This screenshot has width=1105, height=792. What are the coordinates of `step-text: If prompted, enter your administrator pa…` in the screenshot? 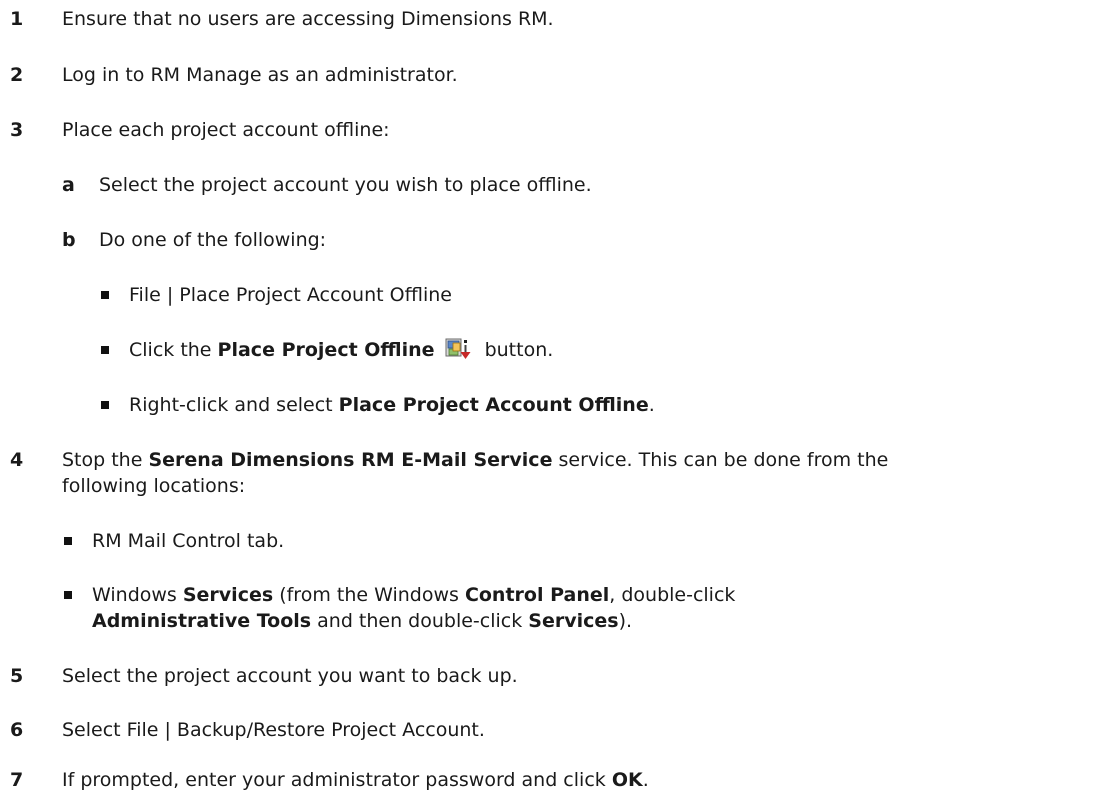 It's located at (355, 780).